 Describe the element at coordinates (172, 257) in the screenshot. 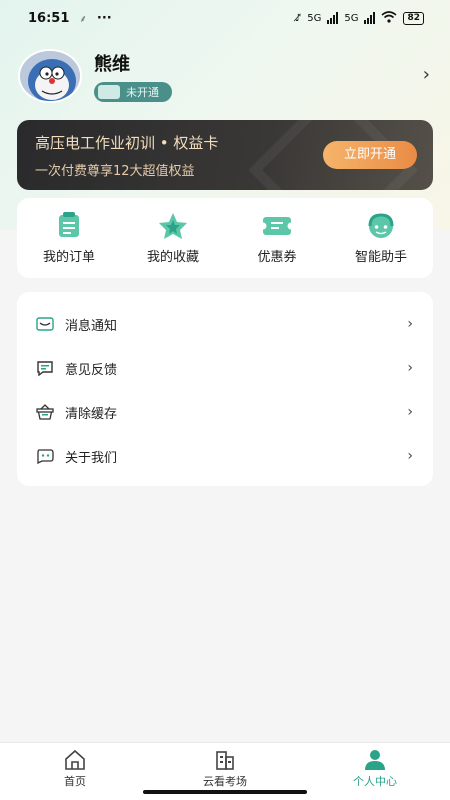

I see `quick-action-label: 我的收藏` at that location.